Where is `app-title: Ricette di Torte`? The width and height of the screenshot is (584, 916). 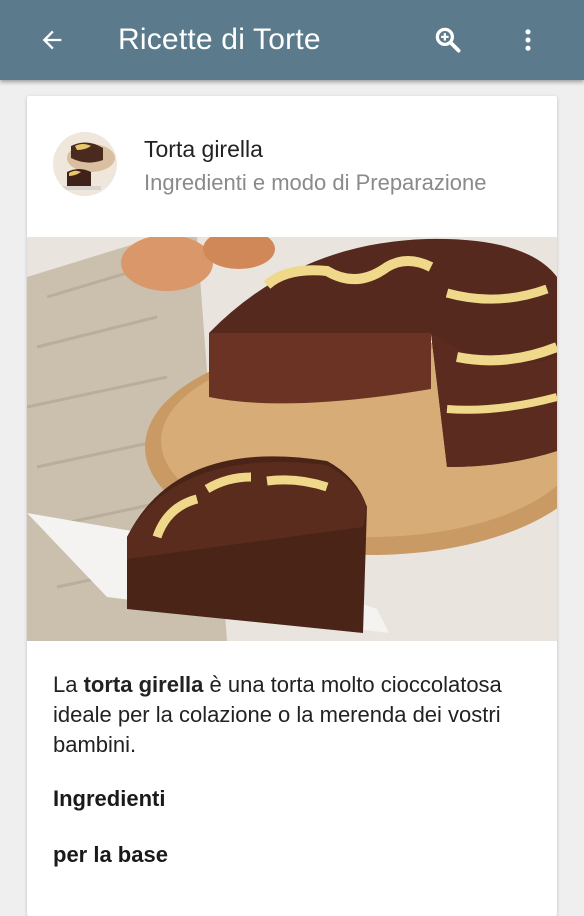
app-title: Ricette di Torte is located at coordinates (219, 39).